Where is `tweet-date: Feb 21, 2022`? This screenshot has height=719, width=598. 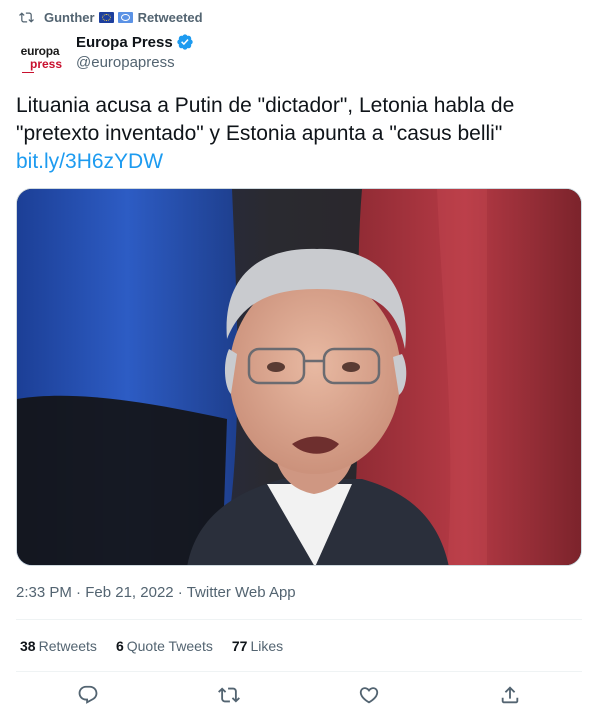 tweet-date: Feb 21, 2022 is located at coordinates (129, 592).